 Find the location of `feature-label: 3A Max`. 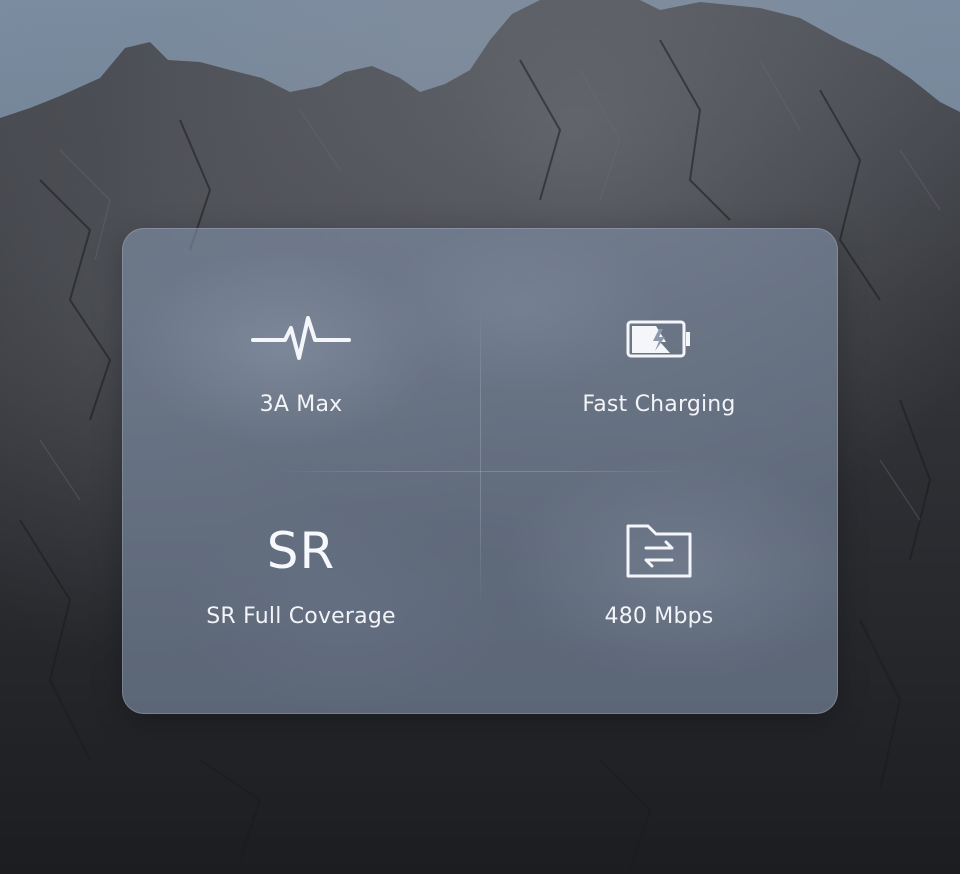

feature-label: 3A Max is located at coordinates (301, 404).